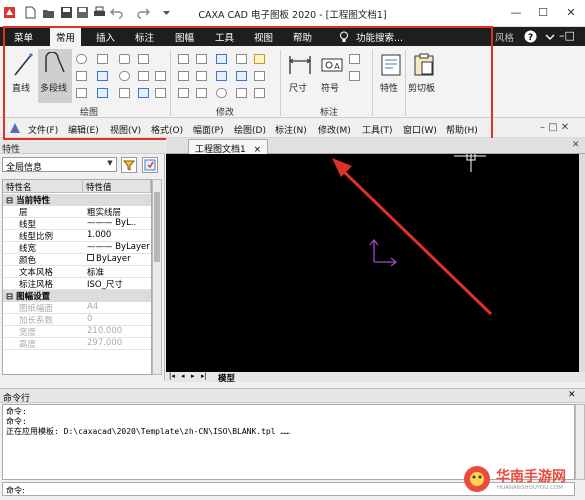 The image size is (585, 500). Describe the element at coordinates (36, 321) in the screenshot. I see `property-name: 加长系数` at that location.